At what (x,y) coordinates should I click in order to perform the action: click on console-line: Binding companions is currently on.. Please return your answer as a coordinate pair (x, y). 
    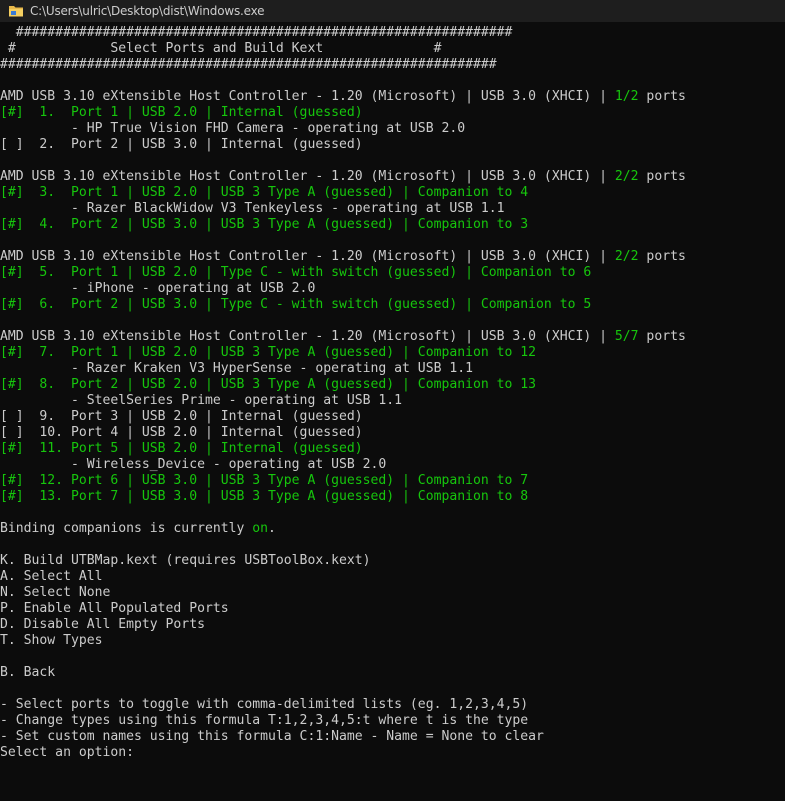
    Looking at the image, I should click on (392, 529).